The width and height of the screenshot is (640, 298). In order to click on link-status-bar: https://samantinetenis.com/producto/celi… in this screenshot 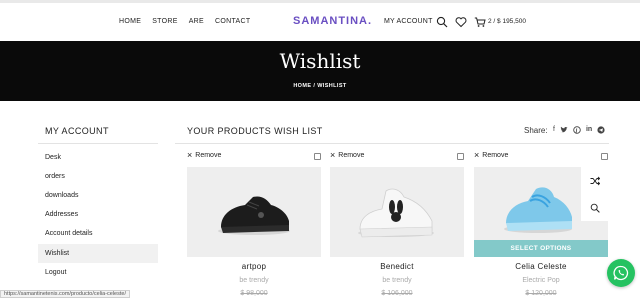, I will do `click(65, 294)`.